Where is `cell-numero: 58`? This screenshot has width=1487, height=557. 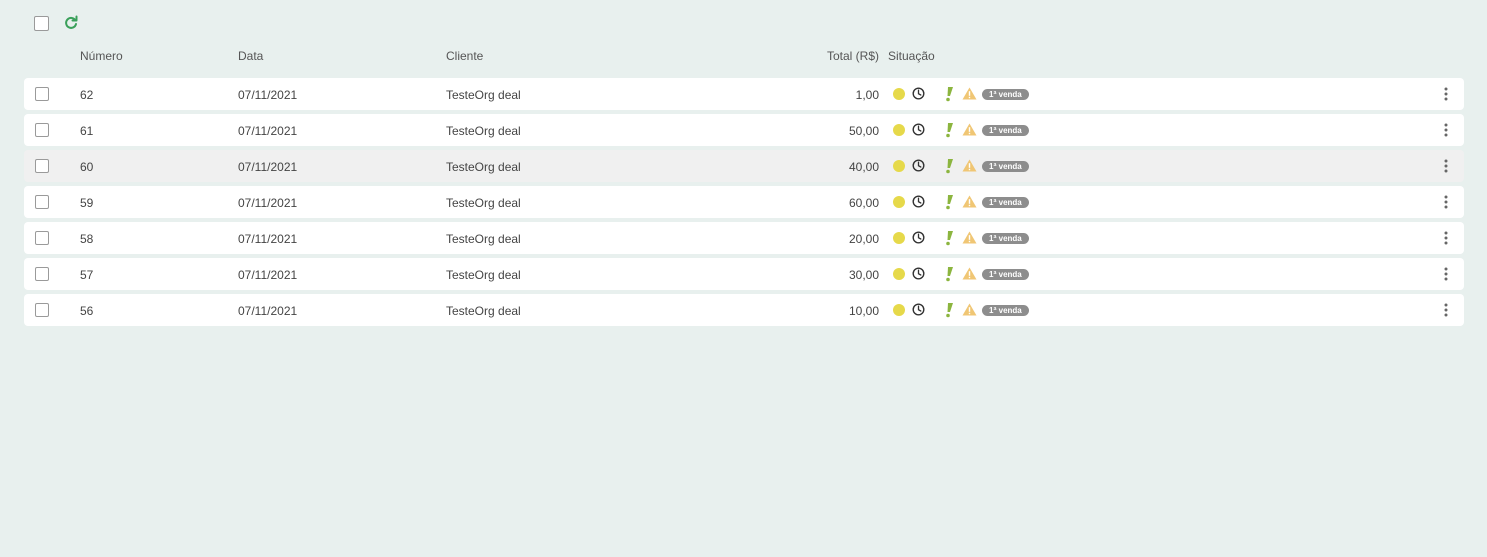 cell-numero: 58 is located at coordinates (87, 239).